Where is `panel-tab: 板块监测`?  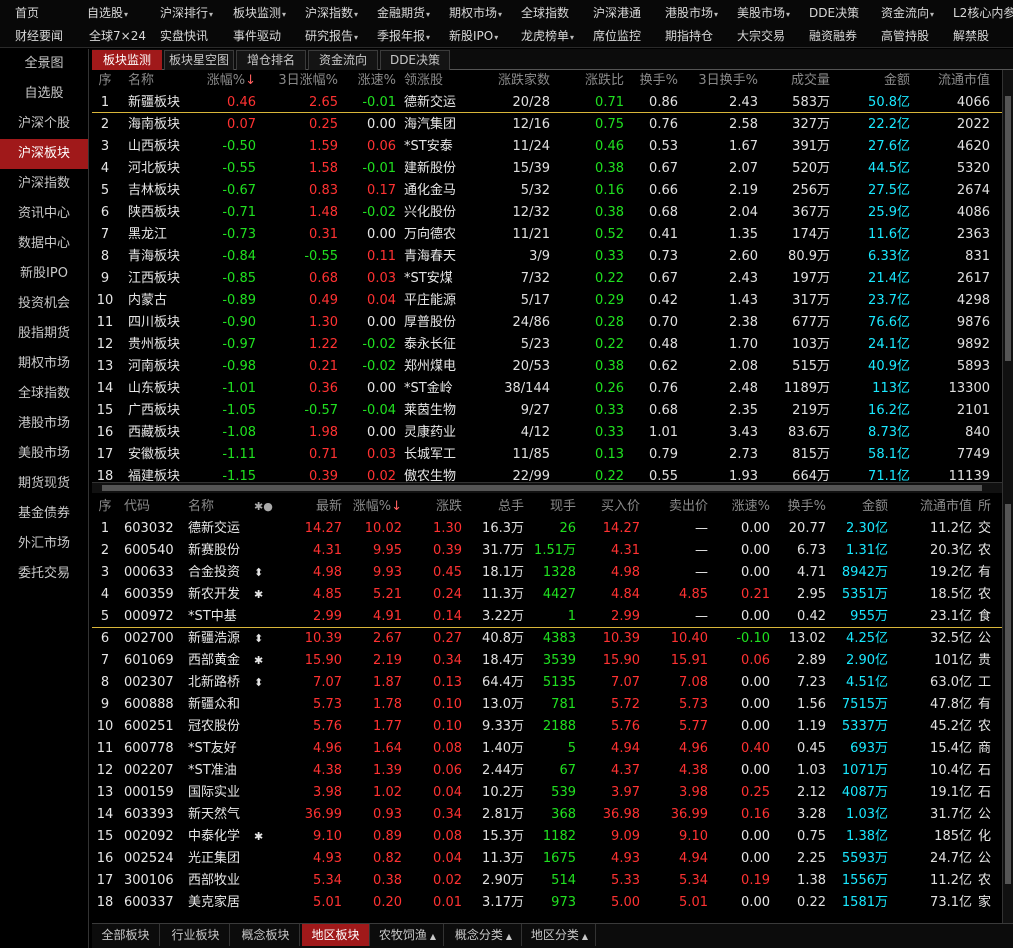 panel-tab: 板块监测 is located at coordinates (127, 60).